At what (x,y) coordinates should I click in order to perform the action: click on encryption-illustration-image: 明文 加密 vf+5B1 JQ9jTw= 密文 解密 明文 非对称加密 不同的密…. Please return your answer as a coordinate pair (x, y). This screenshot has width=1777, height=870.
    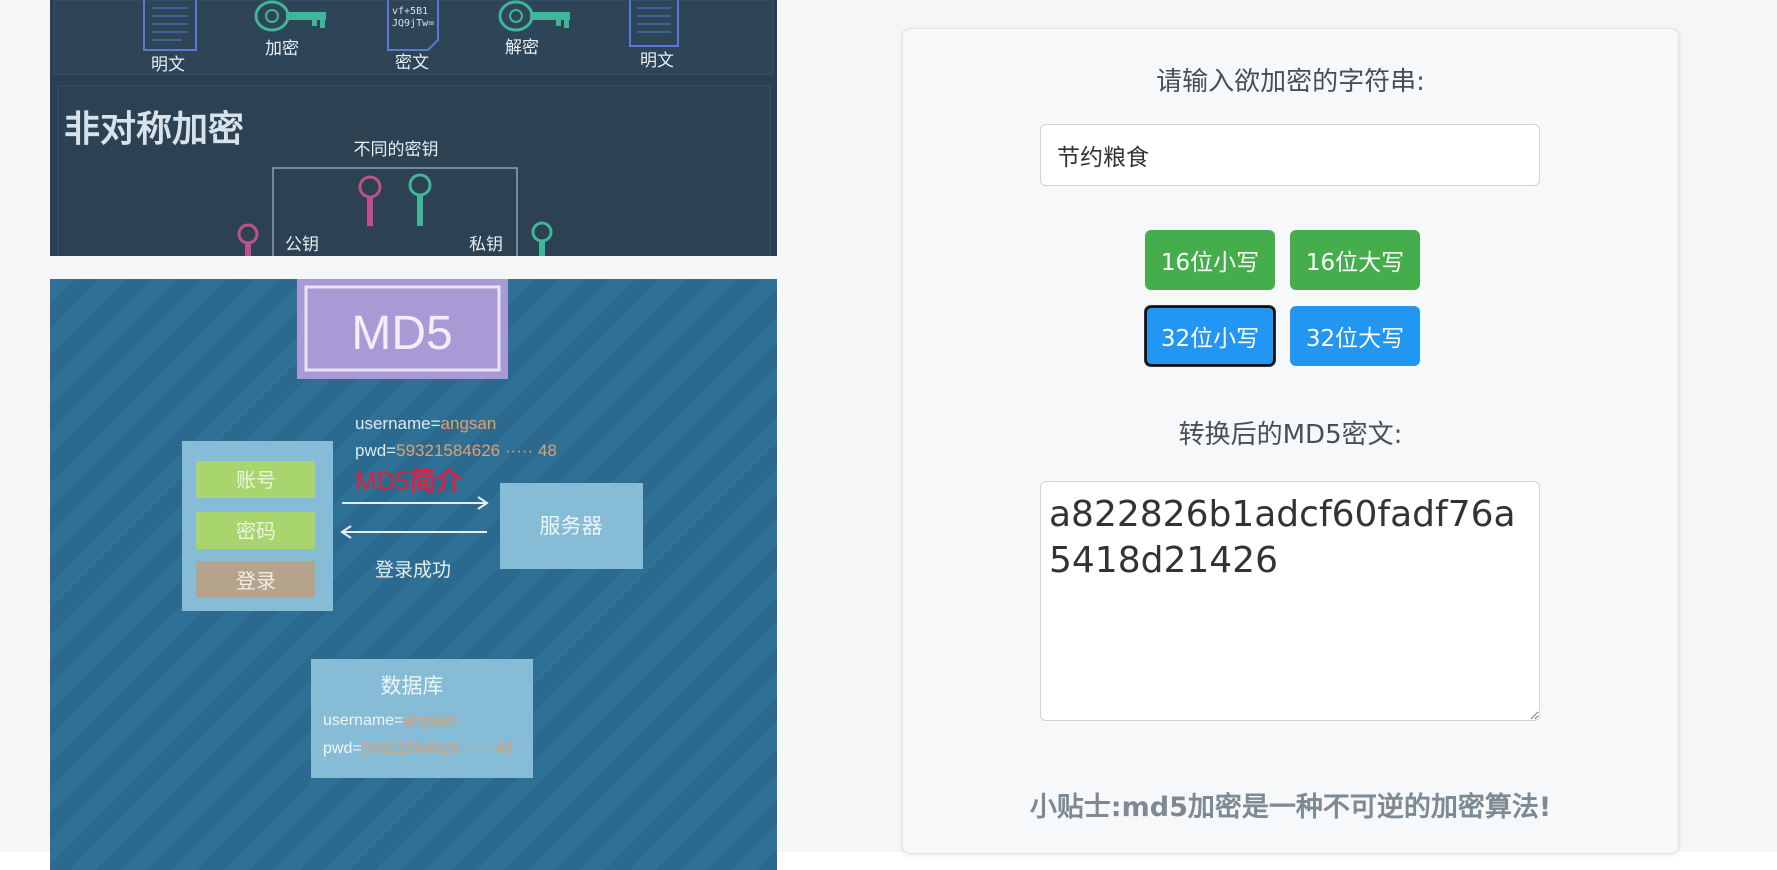
    Looking at the image, I should click on (413, 128).